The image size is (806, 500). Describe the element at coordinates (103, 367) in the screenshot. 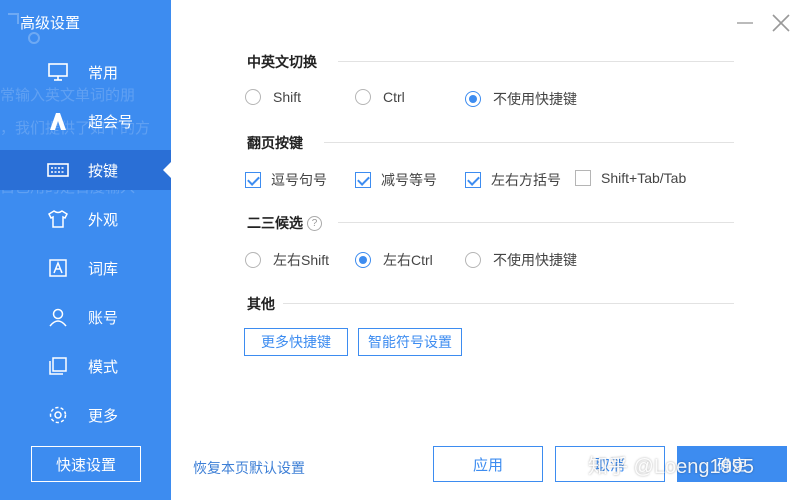

I see `sidebar-item-label: 模式` at that location.